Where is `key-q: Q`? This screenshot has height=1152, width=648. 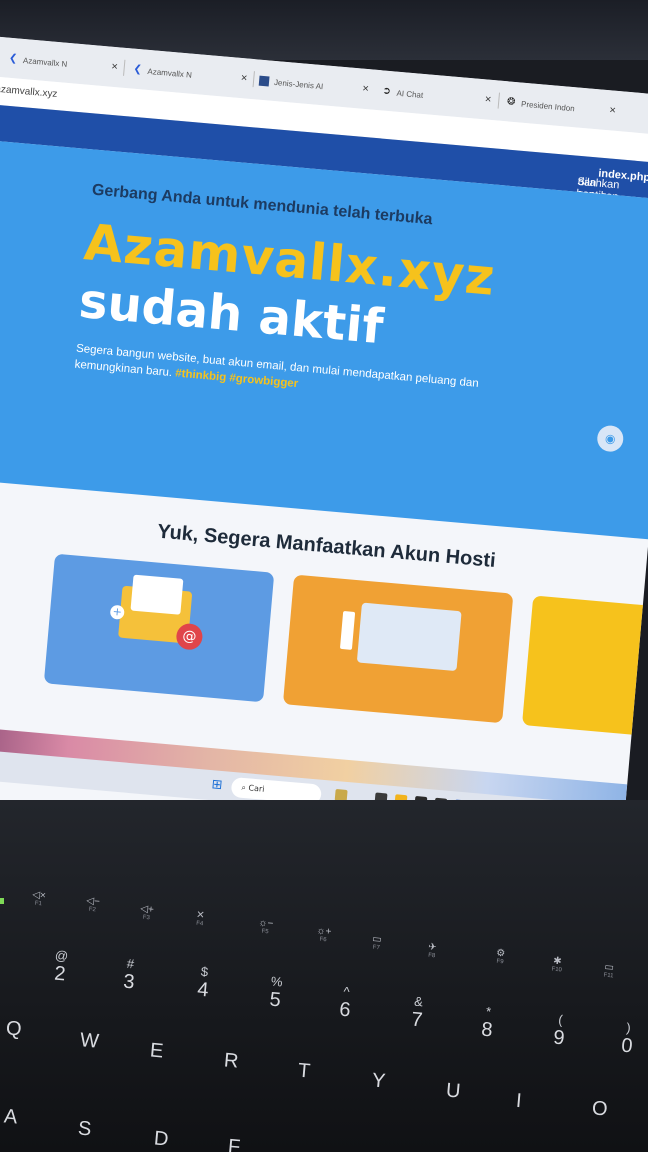
key-q: Q is located at coordinates (14, 1029).